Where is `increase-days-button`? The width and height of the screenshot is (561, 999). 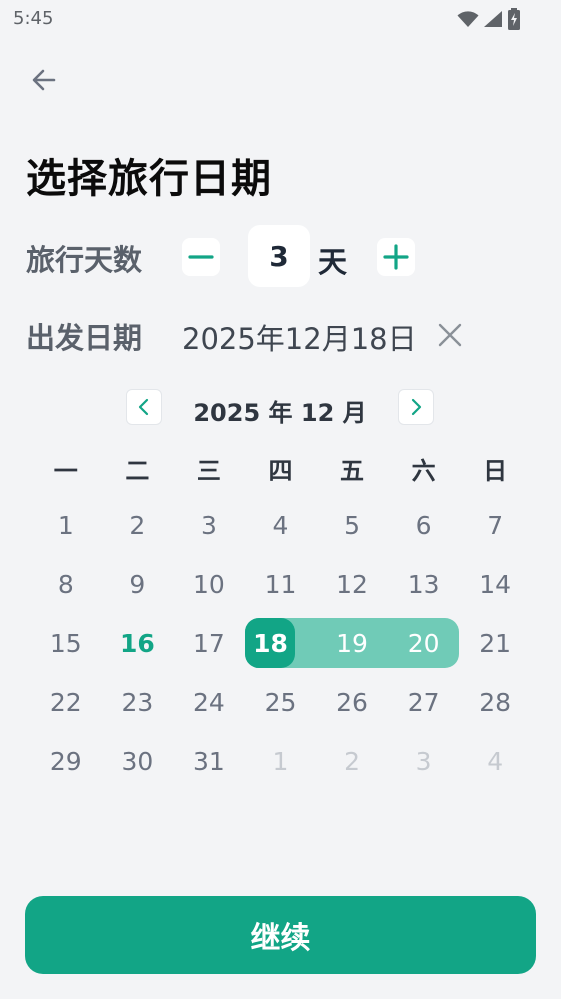
increase-days-button is located at coordinates (396, 257).